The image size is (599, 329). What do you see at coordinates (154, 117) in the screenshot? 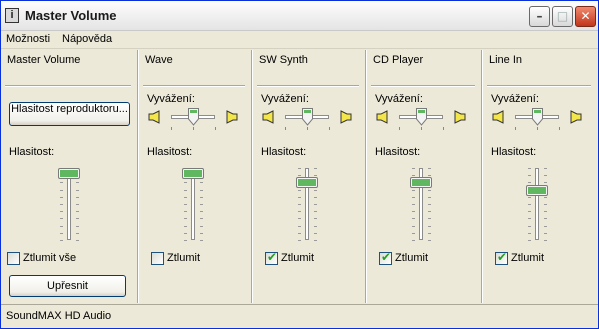
I see `speaker-left-icon` at bounding box center [154, 117].